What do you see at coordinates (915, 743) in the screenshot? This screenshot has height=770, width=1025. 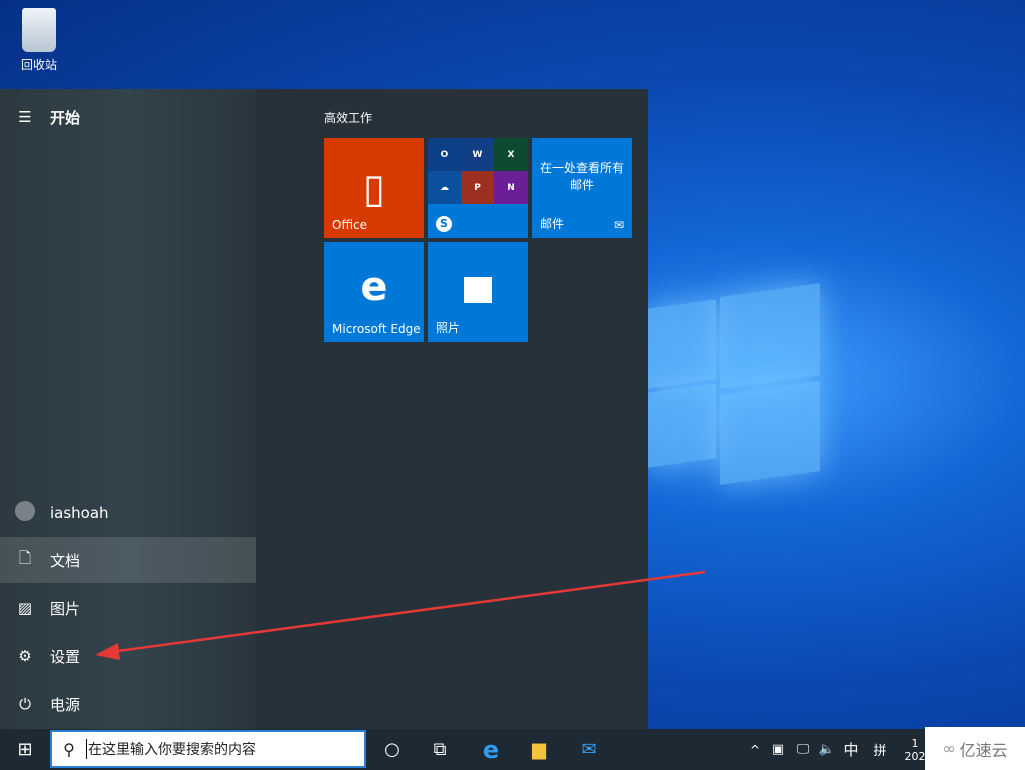 I see `clock-time: 1` at bounding box center [915, 743].